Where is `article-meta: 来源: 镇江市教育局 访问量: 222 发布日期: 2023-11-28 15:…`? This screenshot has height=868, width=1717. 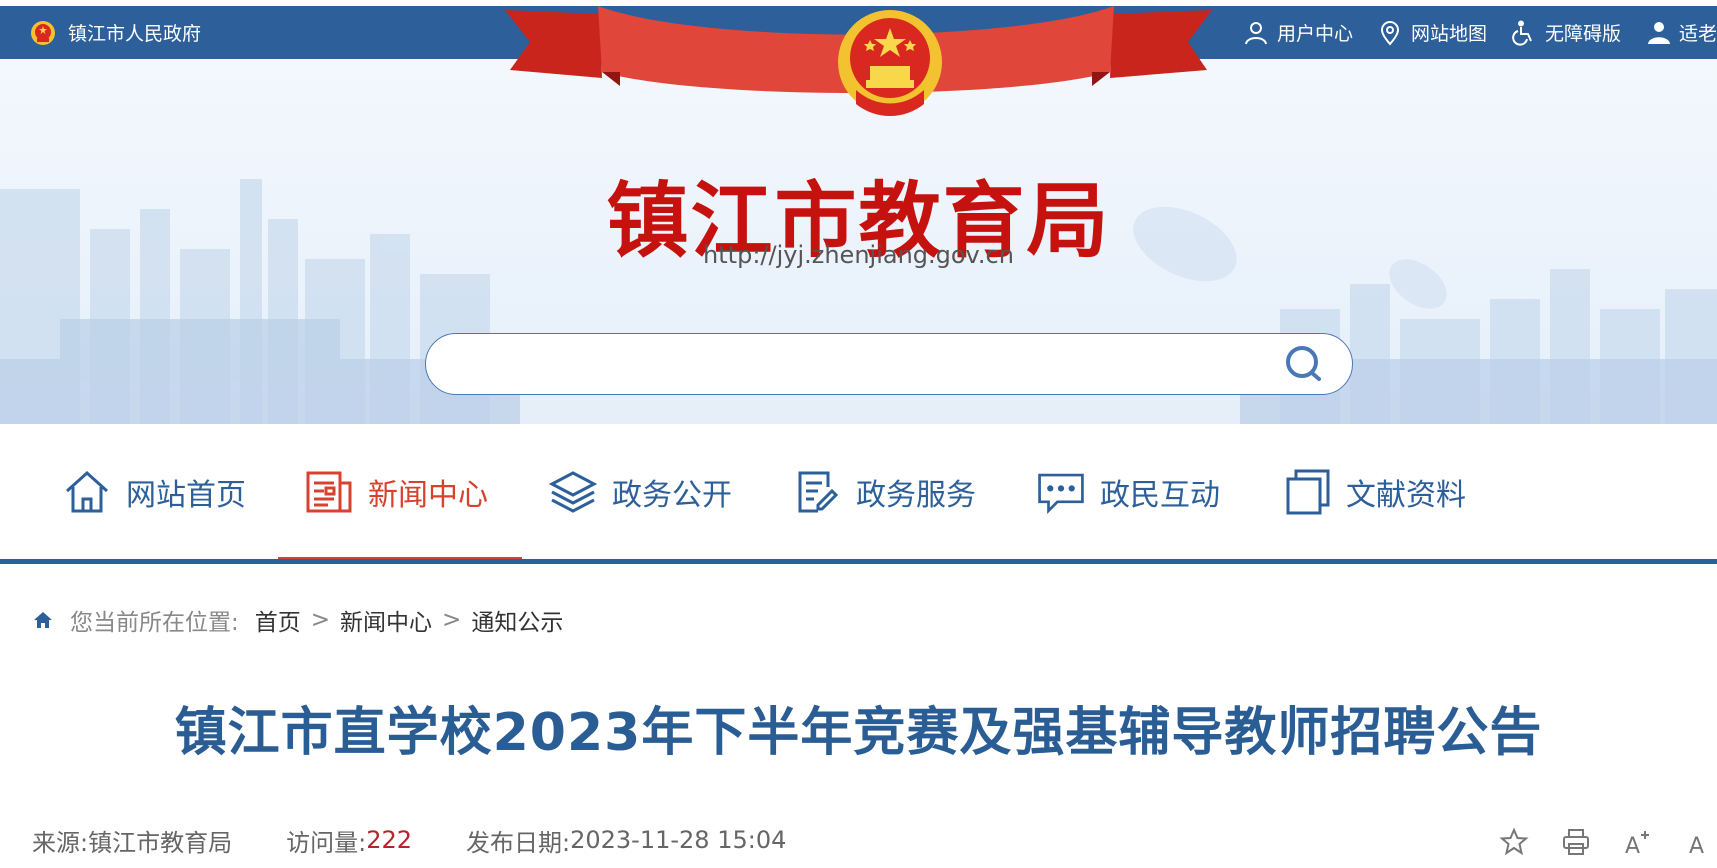
article-meta: 来源: 镇江市教育局 访问量: 222 发布日期: 2023-11-28 15:… is located at coordinates (409, 840).